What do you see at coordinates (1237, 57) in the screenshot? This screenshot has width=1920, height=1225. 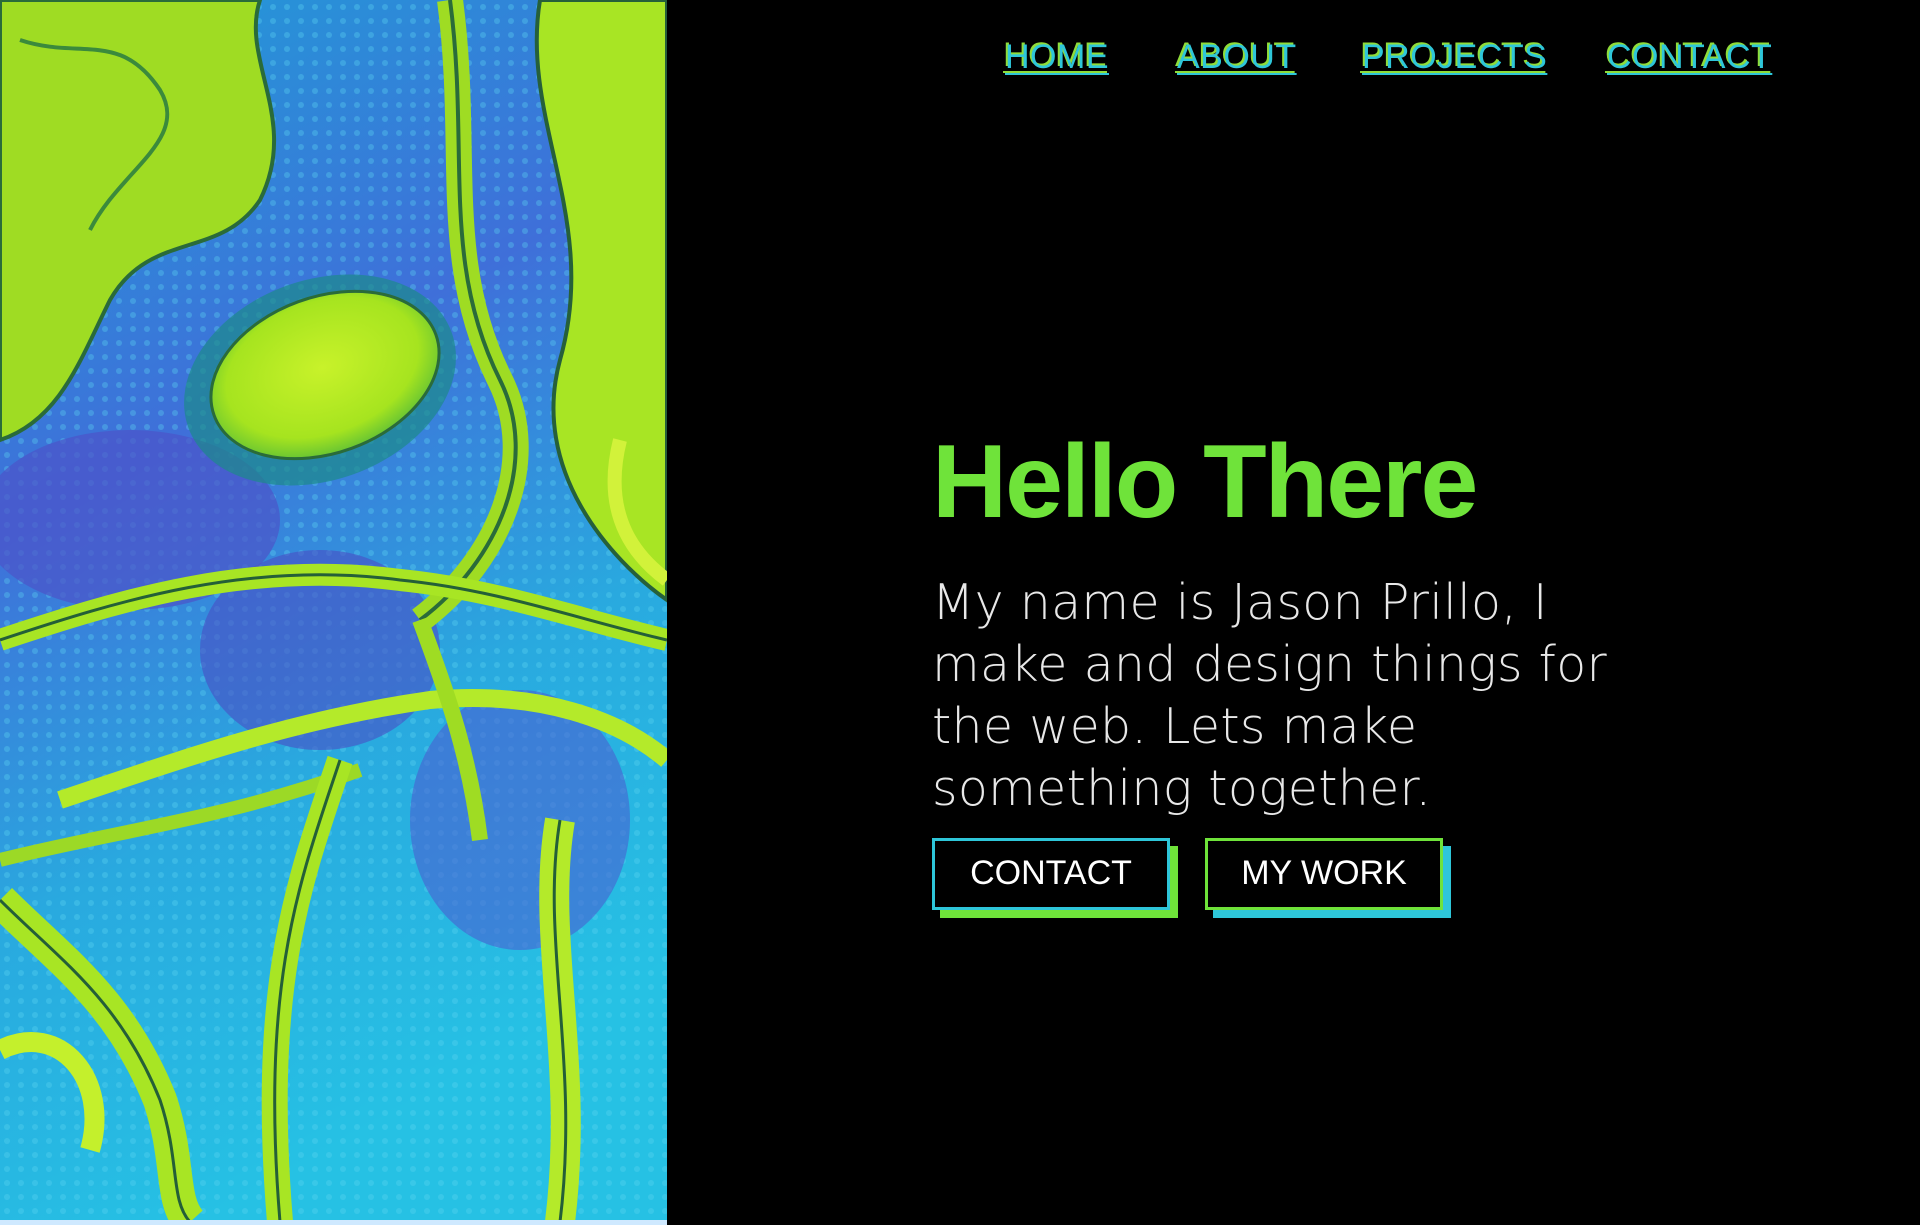 I see `nav-about-link: ABOUT` at bounding box center [1237, 57].